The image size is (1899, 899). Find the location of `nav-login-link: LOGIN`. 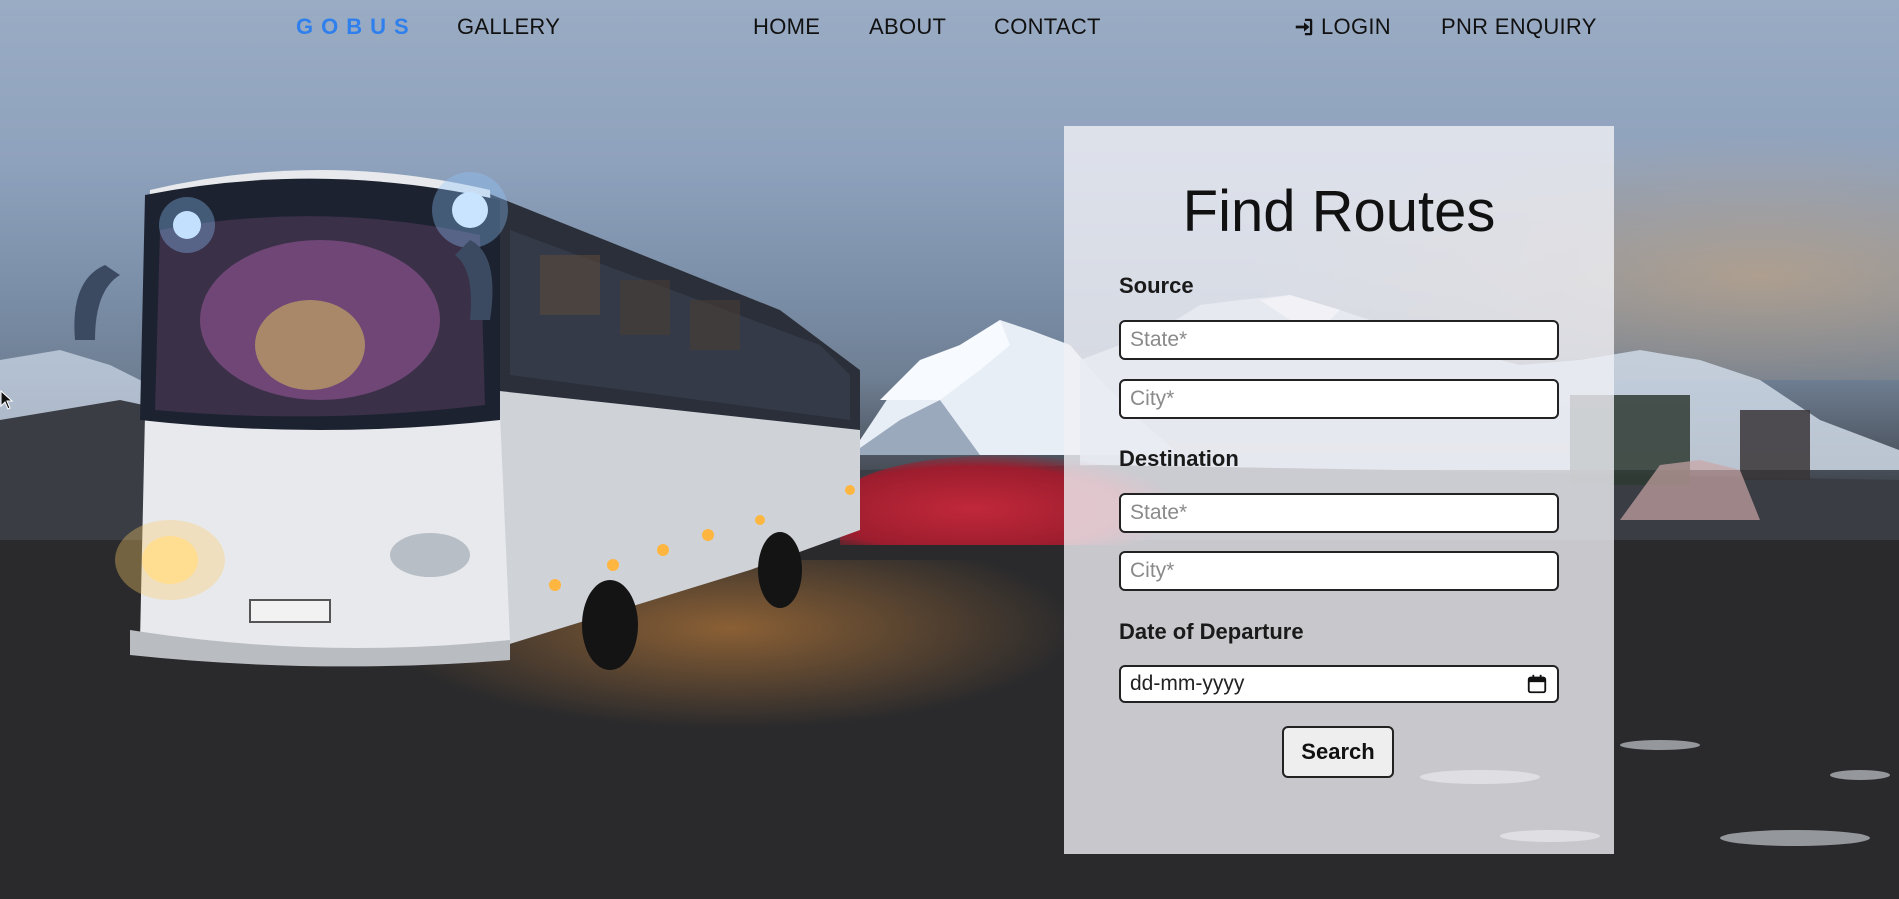

nav-login-link: LOGIN is located at coordinates (1342, 27).